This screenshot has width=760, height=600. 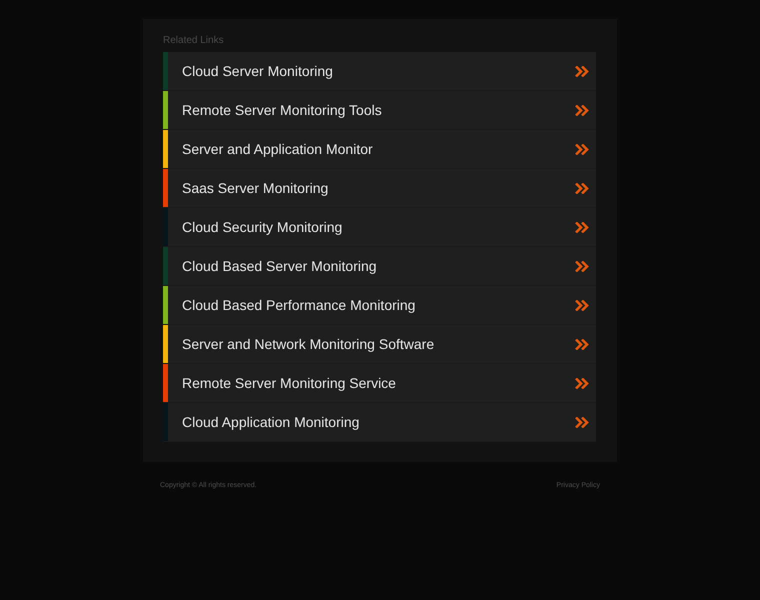 I want to click on link-row: Cloud Security Monitoring, so click(x=379, y=227).